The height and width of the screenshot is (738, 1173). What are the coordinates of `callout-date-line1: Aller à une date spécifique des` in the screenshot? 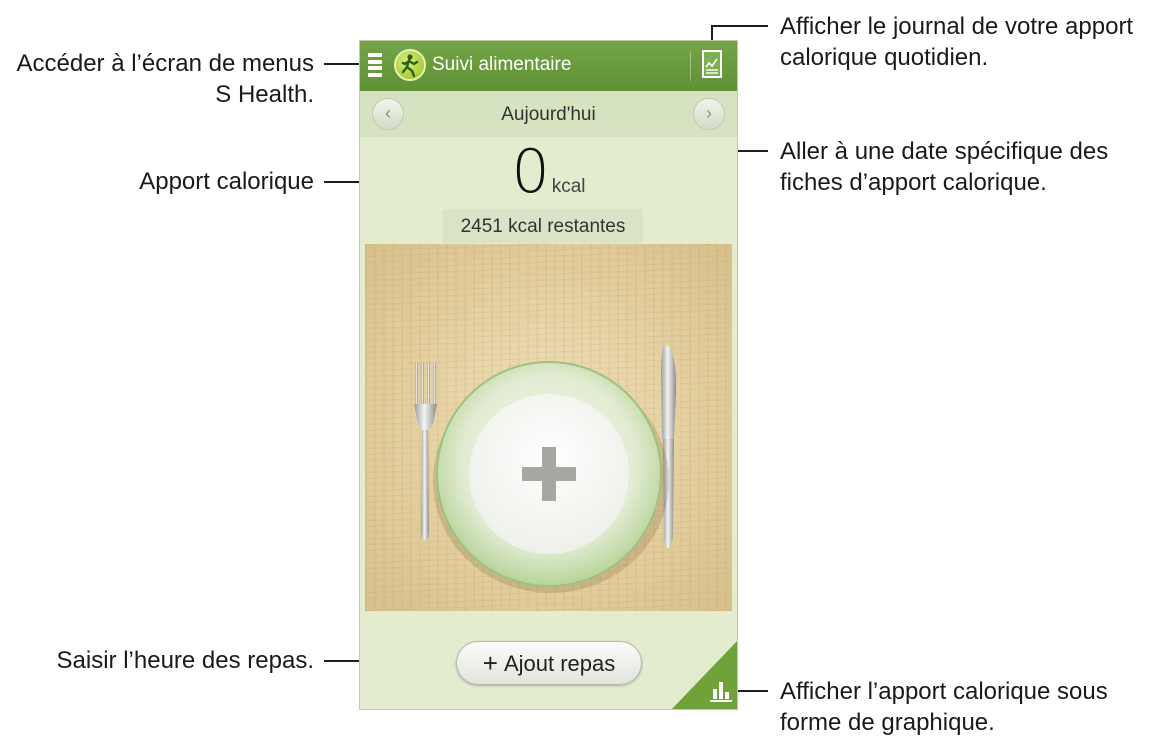 It's located at (944, 151).